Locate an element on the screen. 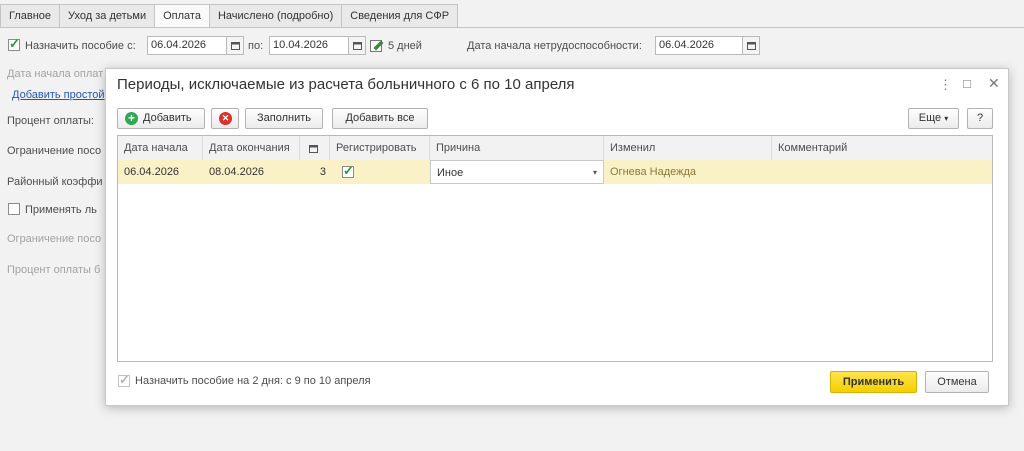  tab-main: Главное is located at coordinates (30, 16).